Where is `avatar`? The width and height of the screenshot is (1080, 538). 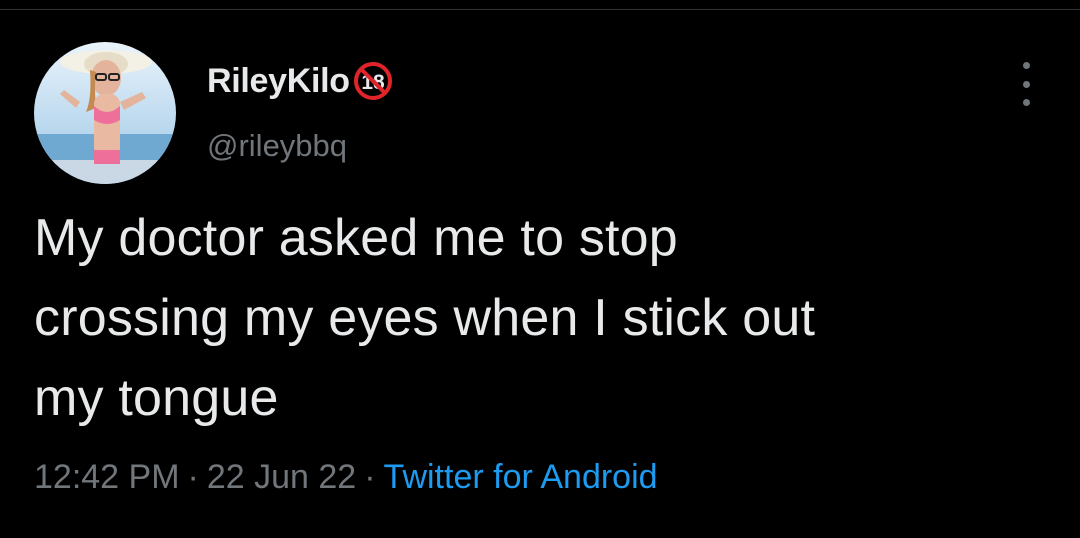 avatar is located at coordinates (105, 113).